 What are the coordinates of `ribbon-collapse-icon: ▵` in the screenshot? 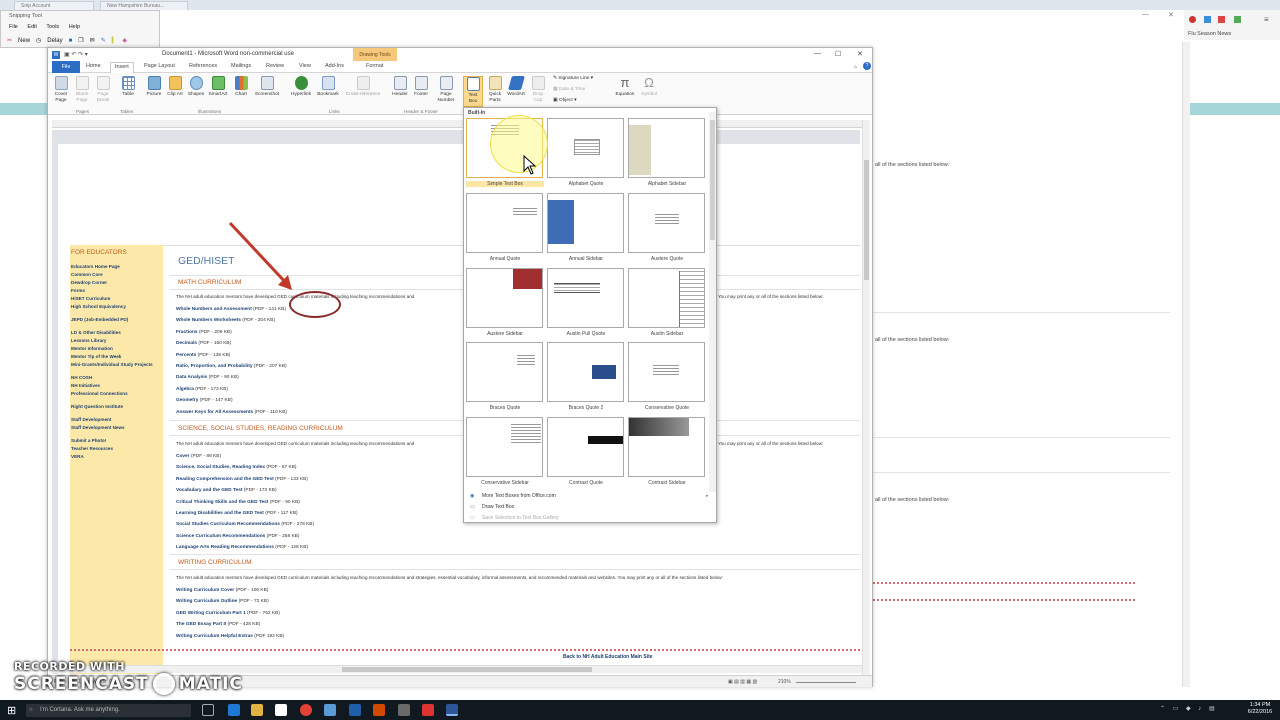 It's located at (855, 66).